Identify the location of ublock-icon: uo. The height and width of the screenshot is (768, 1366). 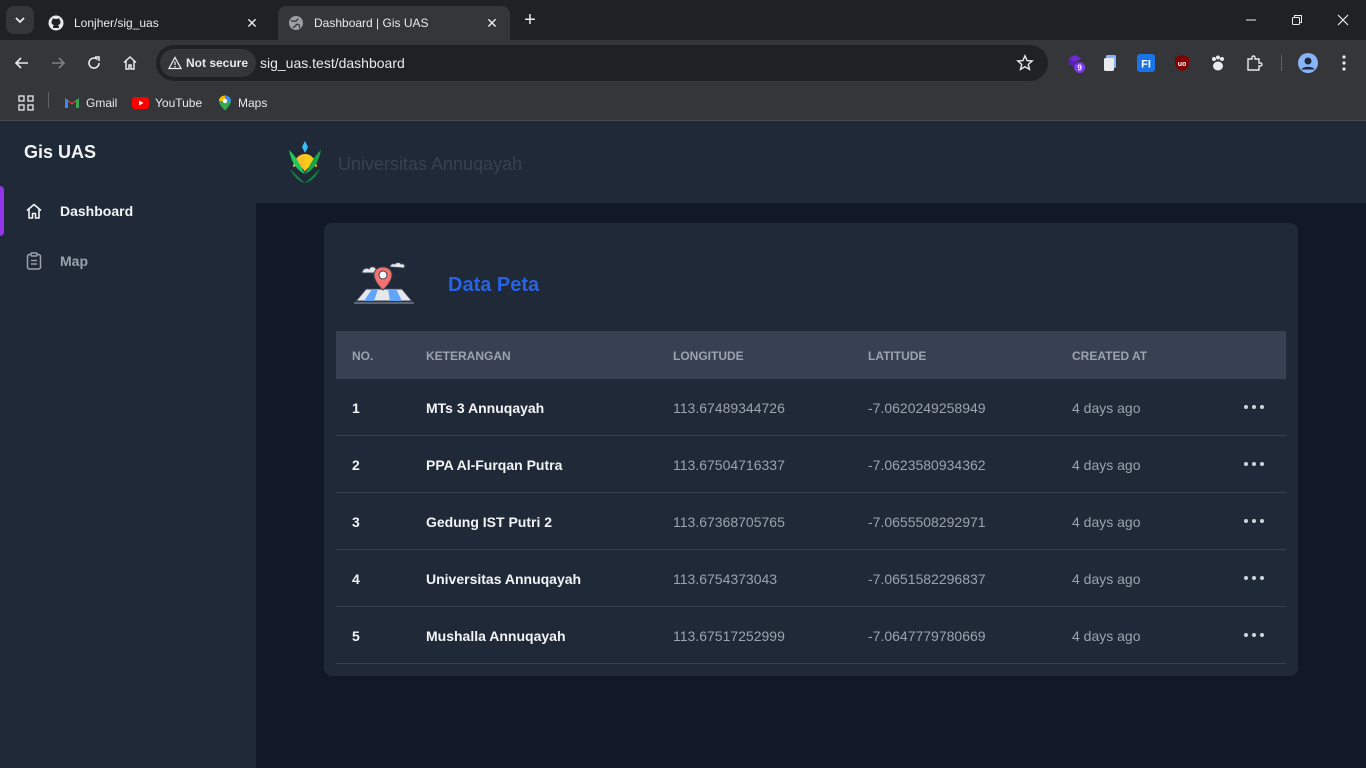
(1182, 63).